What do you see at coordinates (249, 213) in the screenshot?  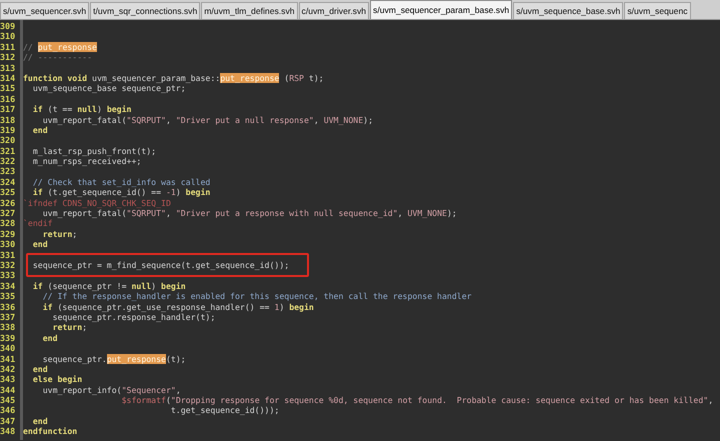 I see `code-line: uvm_report_fatal("SQRPUT", "Driver put a response with null sequence_id", UVM_NONE);` at bounding box center [249, 213].